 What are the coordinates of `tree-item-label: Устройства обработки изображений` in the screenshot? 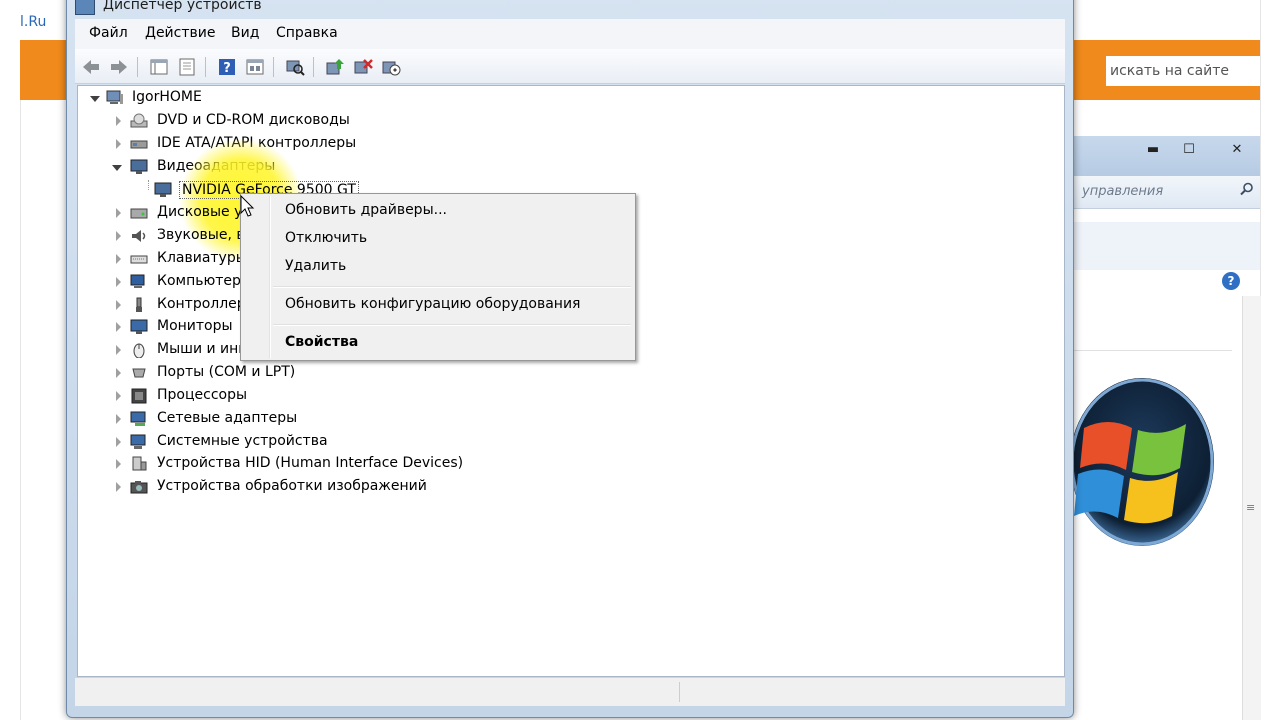 It's located at (292, 486).